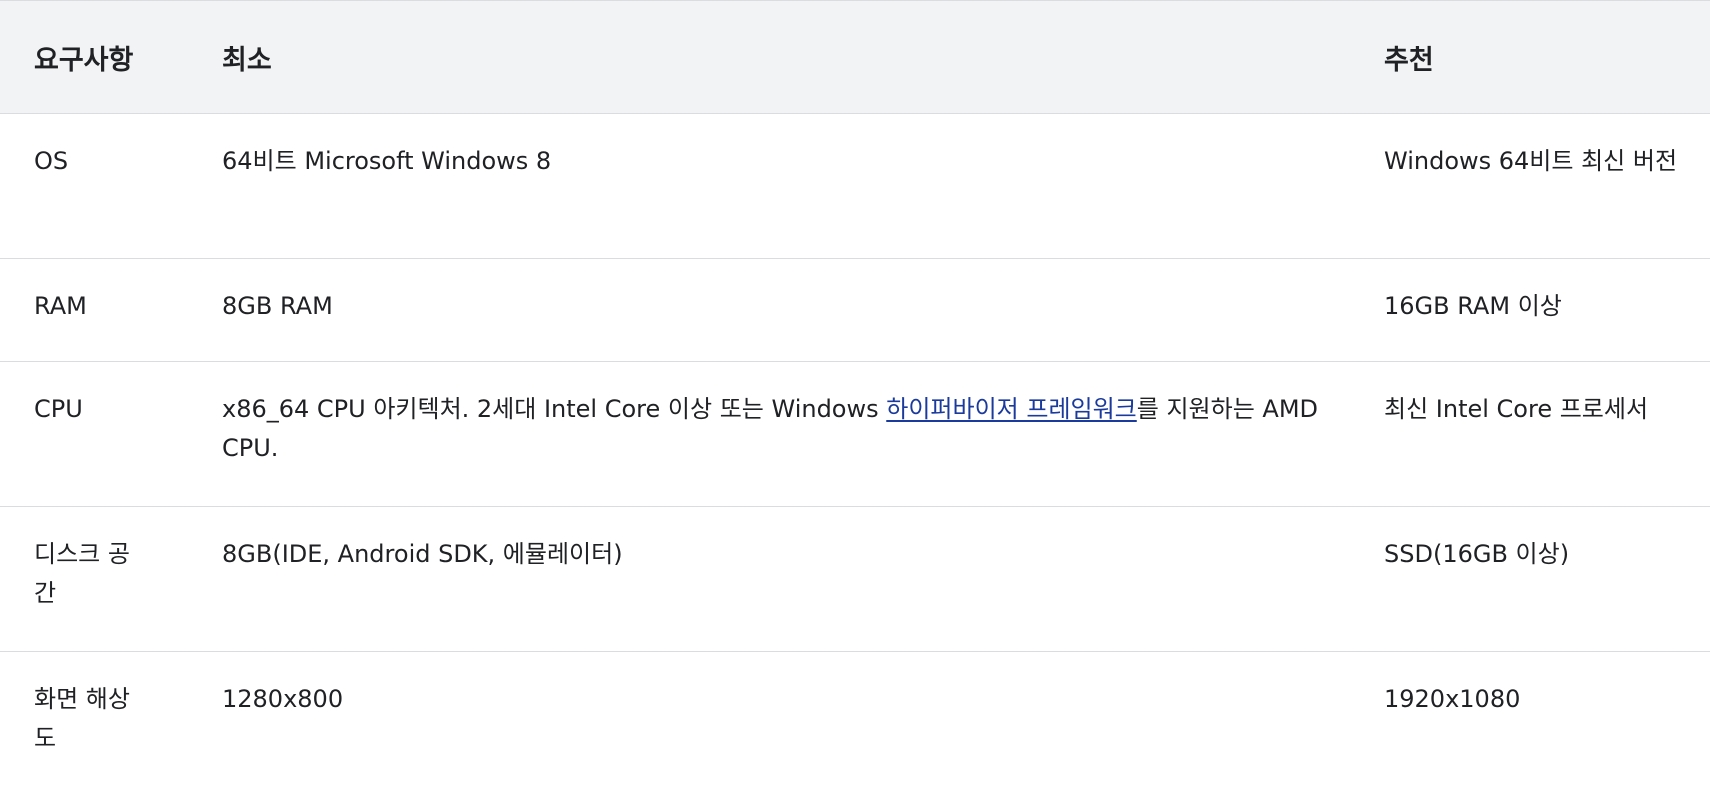 This screenshot has height=796, width=1710. What do you see at coordinates (769, 724) in the screenshot?
I see `cell-minimum: 1280x800` at bounding box center [769, 724].